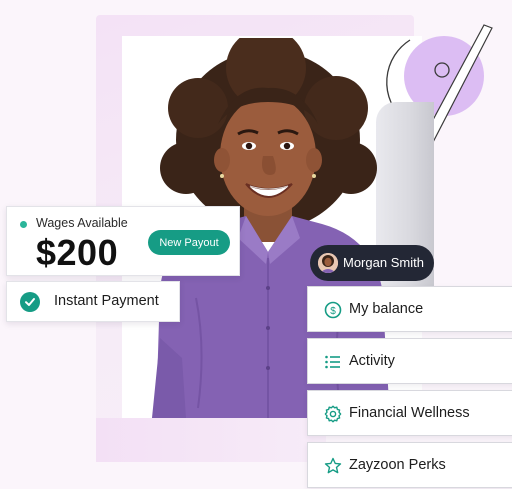 This screenshot has height=489, width=512. Describe the element at coordinates (332, 362) in the screenshot. I see `list-icon` at that location.